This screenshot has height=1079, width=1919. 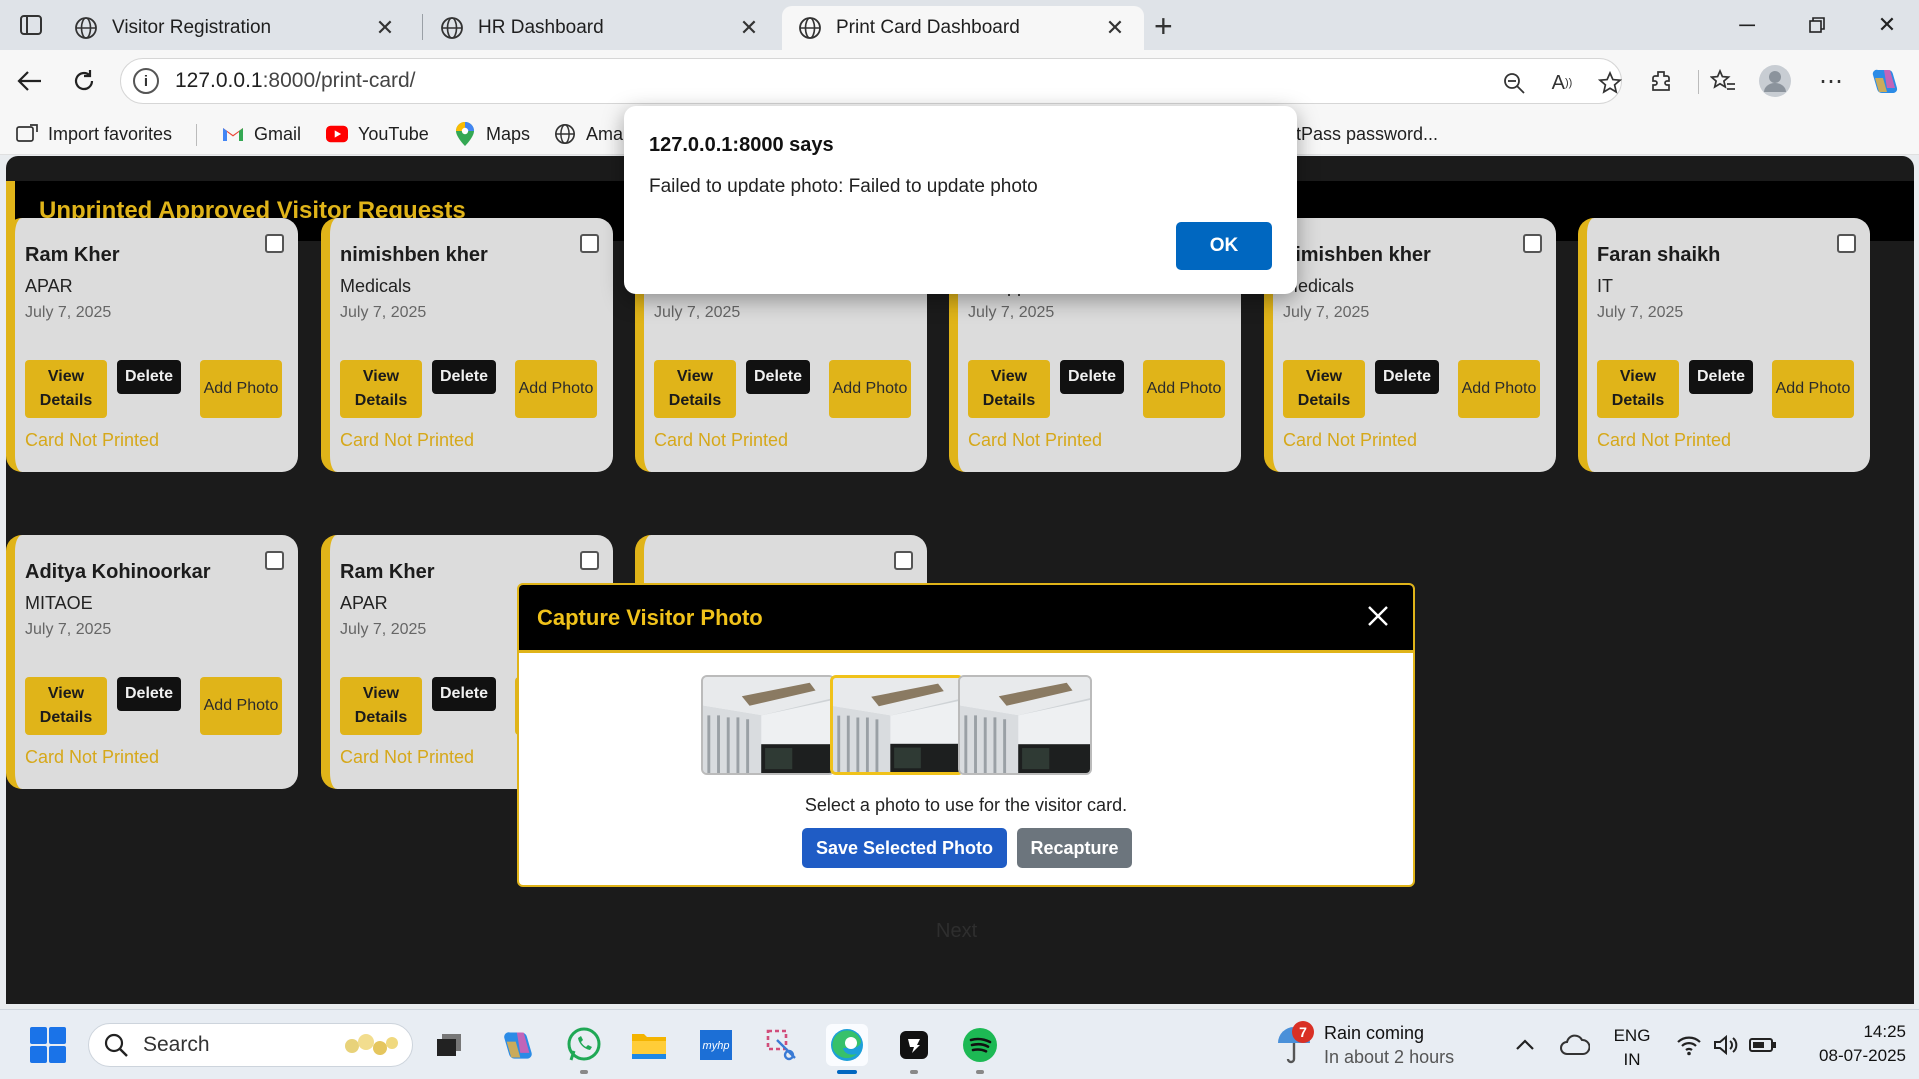 I want to click on tab-print-card-dashboard: Print Card Dashboard ✕, so click(x=963, y=28).